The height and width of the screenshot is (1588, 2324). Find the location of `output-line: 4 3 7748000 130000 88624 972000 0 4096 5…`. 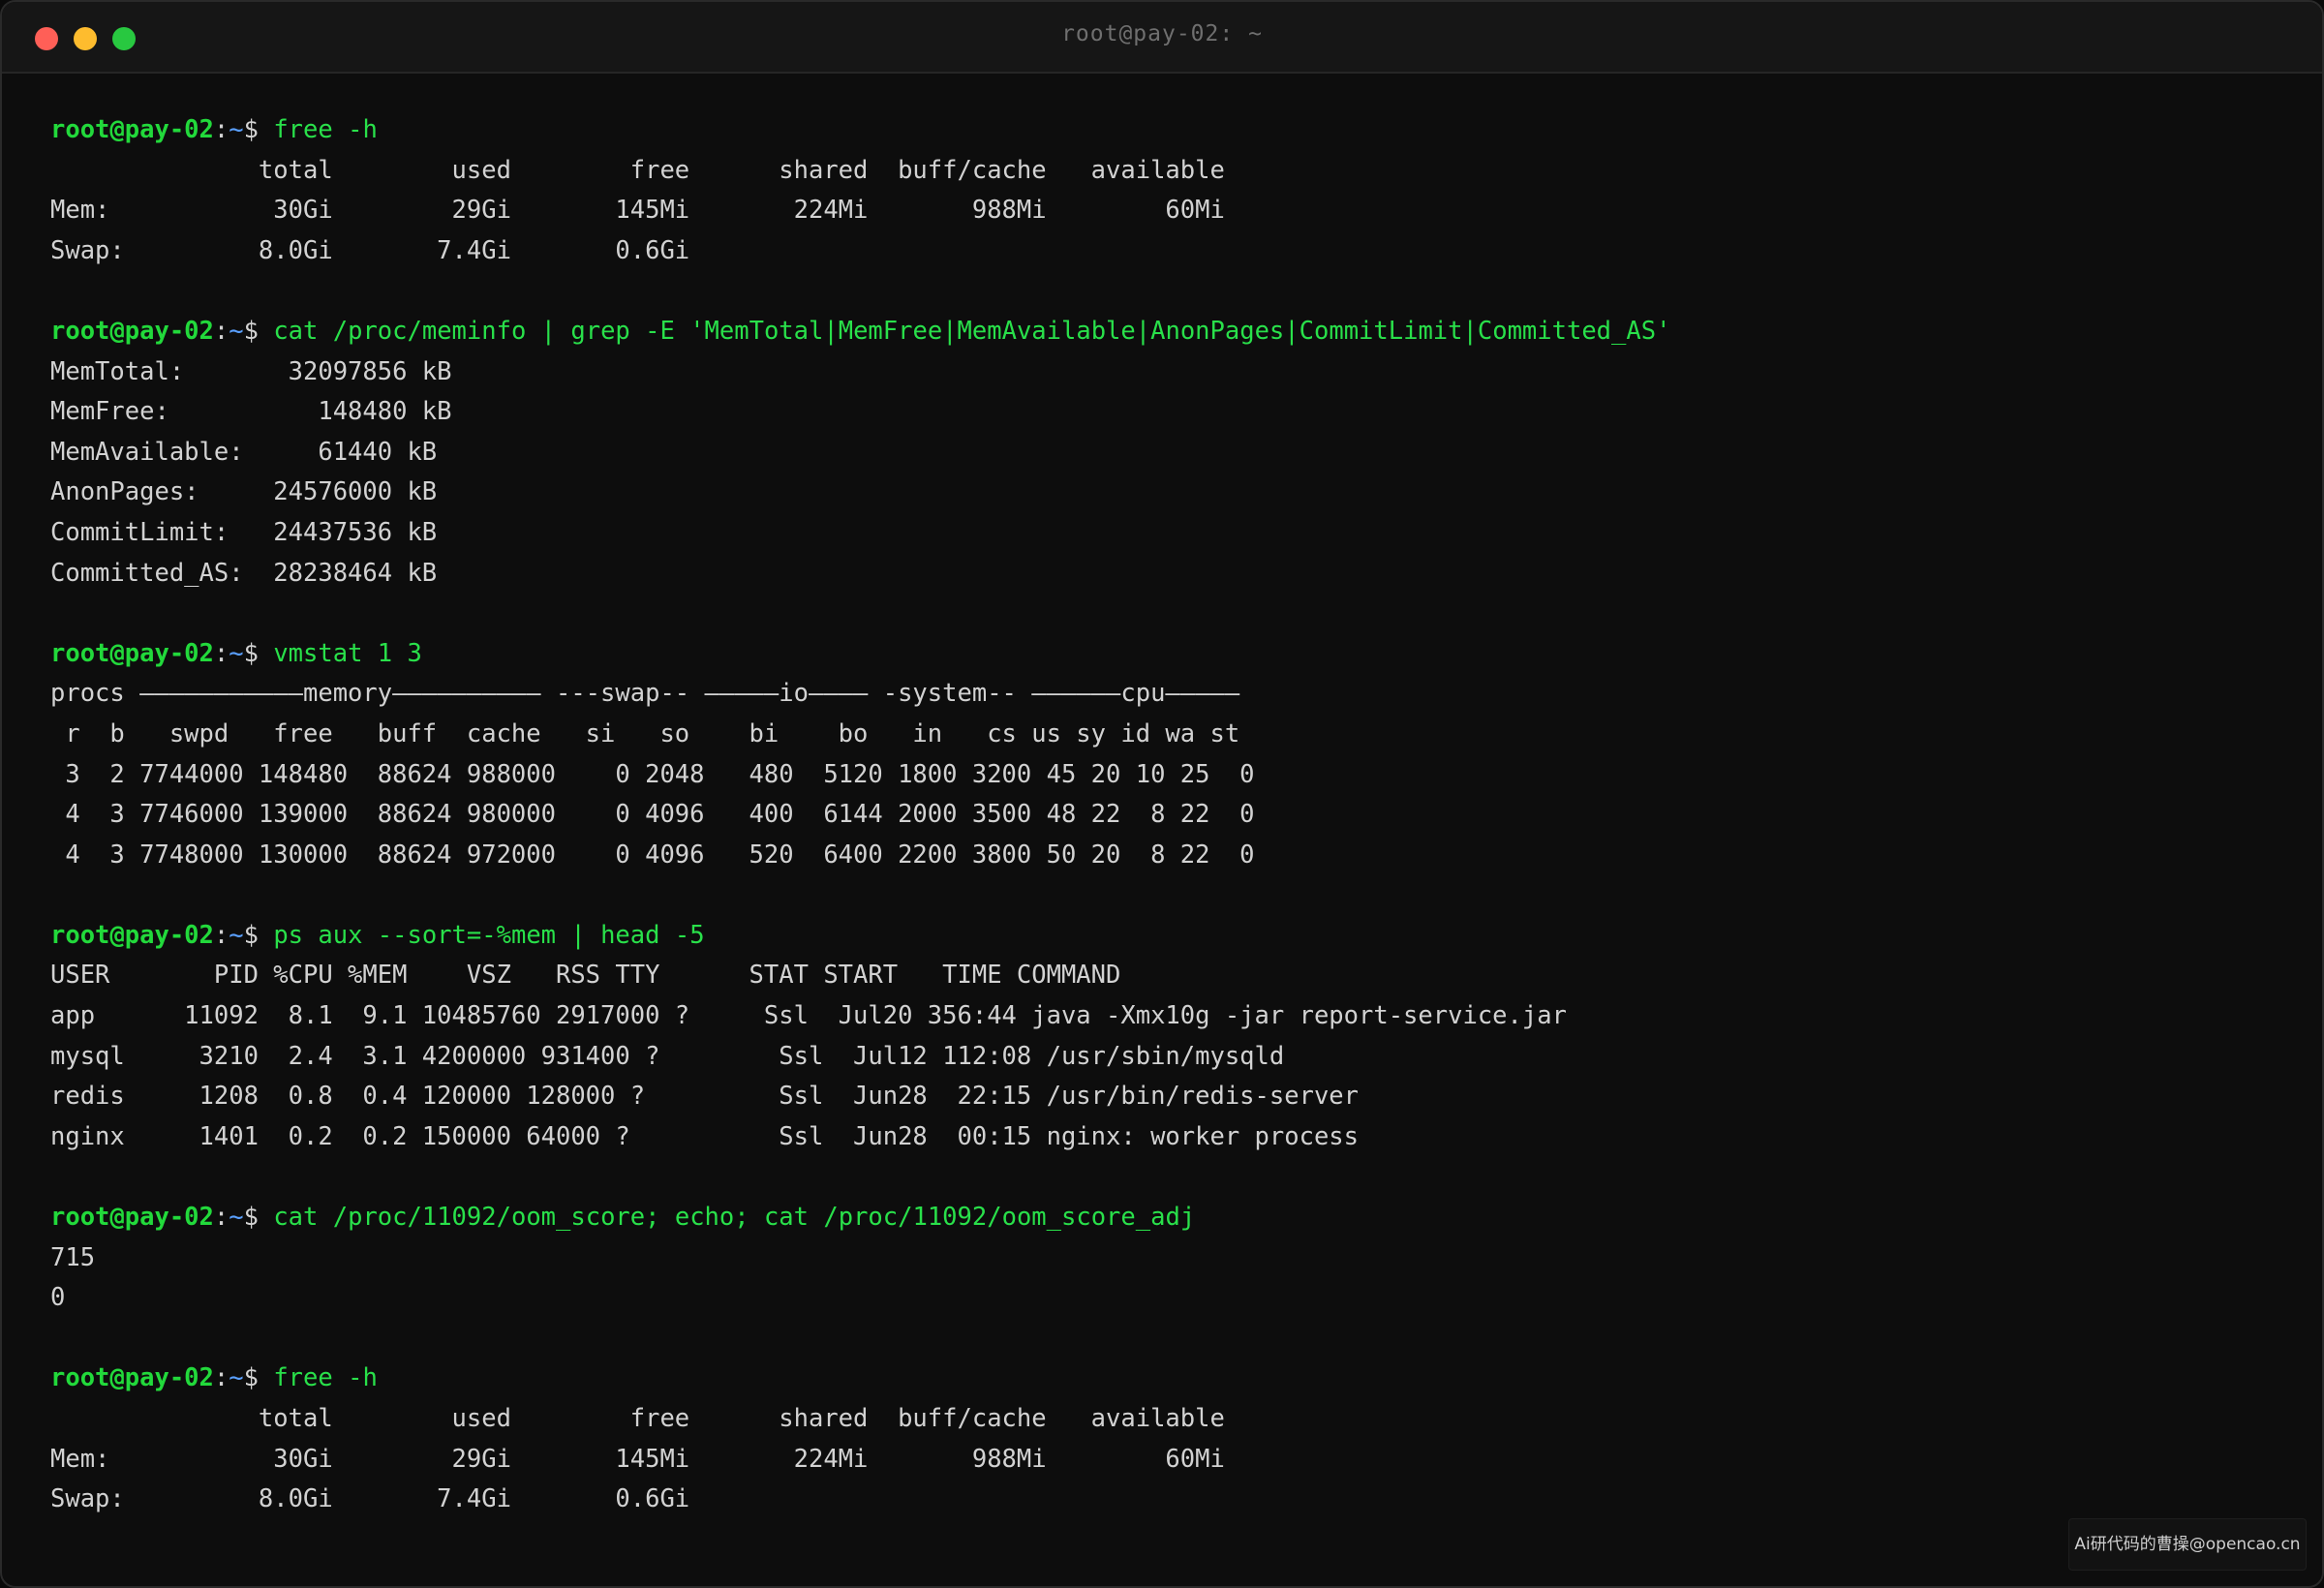

output-line: 4 3 7748000 130000 88624 972000 0 4096 5… is located at coordinates (653, 855).